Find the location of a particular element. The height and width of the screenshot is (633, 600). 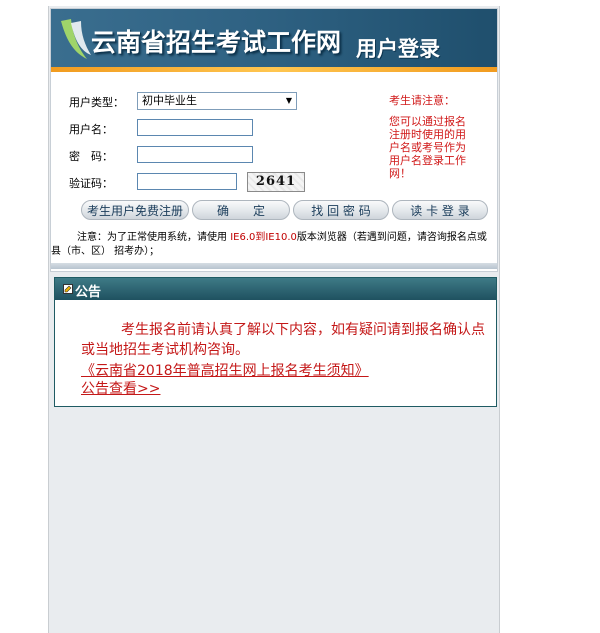

notice-title: 考生请注意： is located at coordinates (422, 100).